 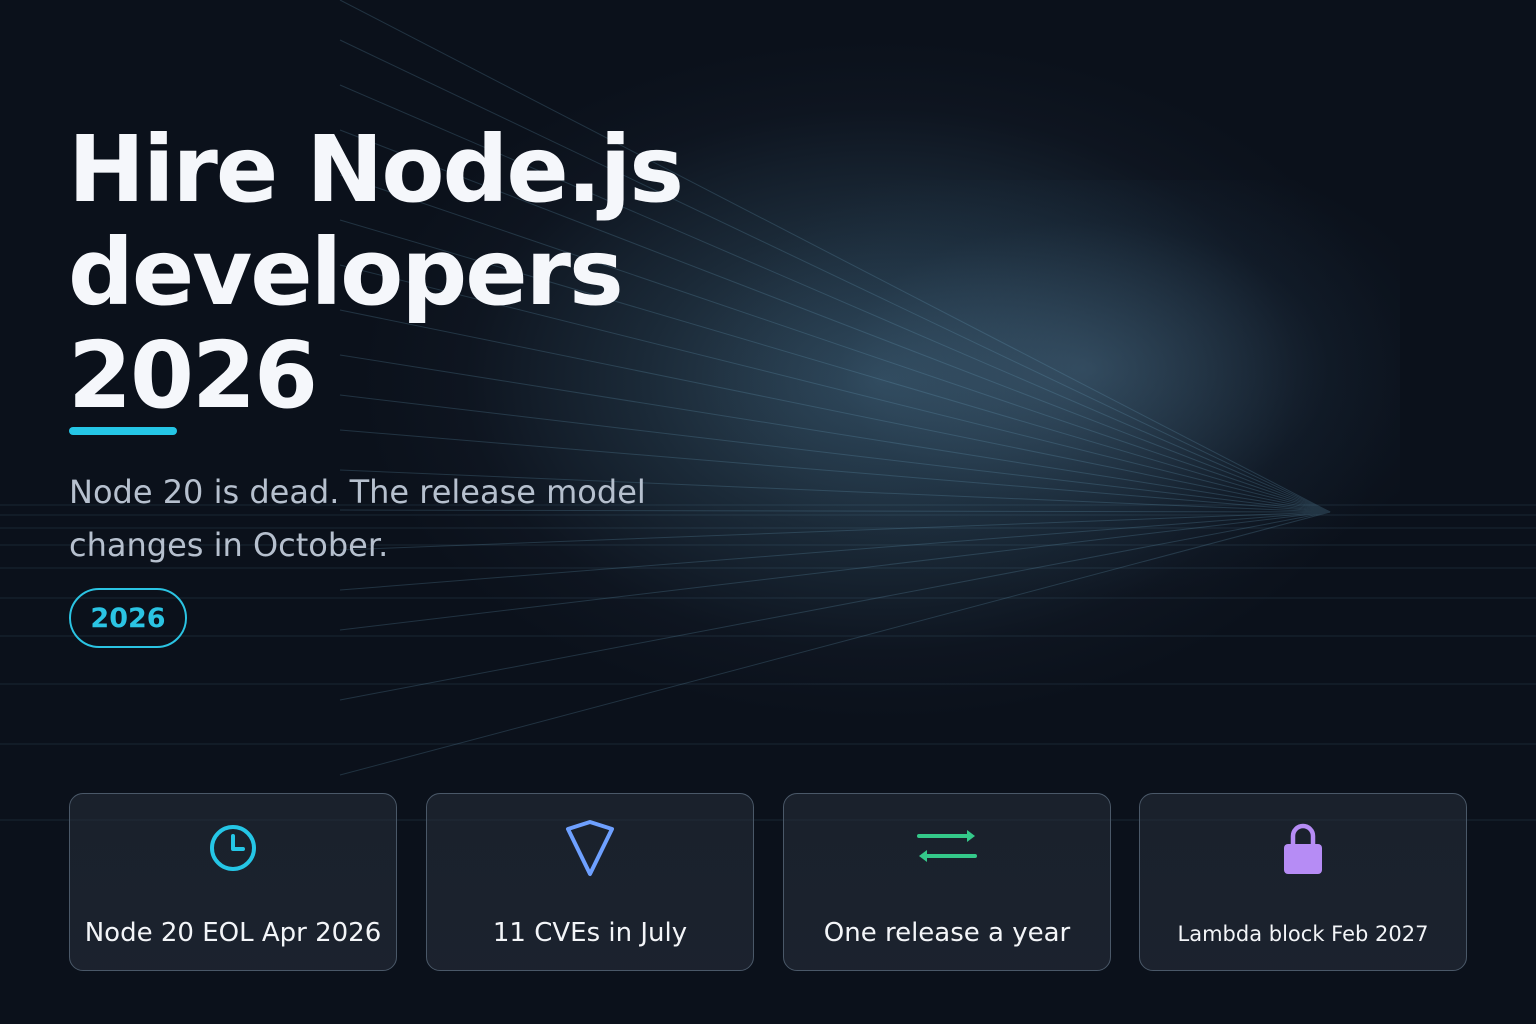 What do you see at coordinates (590, 882) in the screenshot?
I see `card-cves: 11 CVEs in July` at bounding box center [590, 882].